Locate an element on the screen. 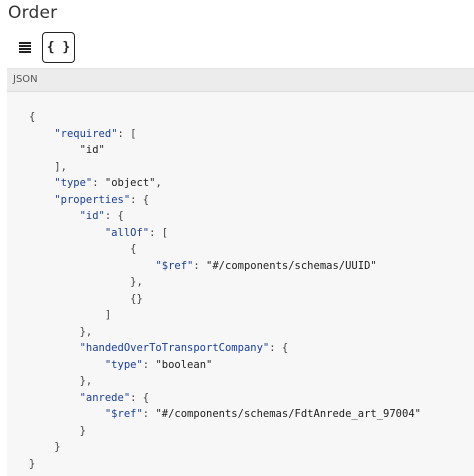 This screenshot has height=476, width=474. code-line: "required": [ is located at coordinates (225, 134).